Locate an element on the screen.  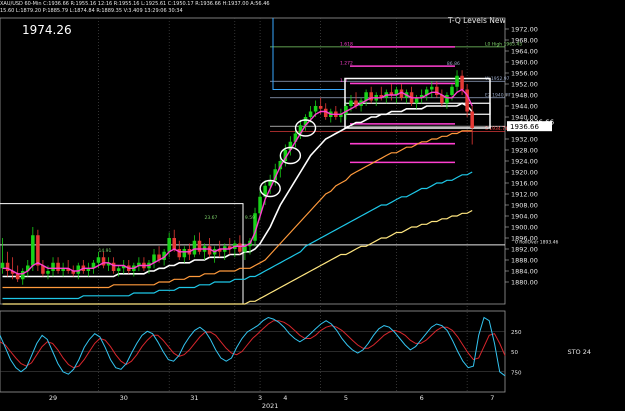
price-tick-label: 1884.00 is located at coordinates (524, 272).